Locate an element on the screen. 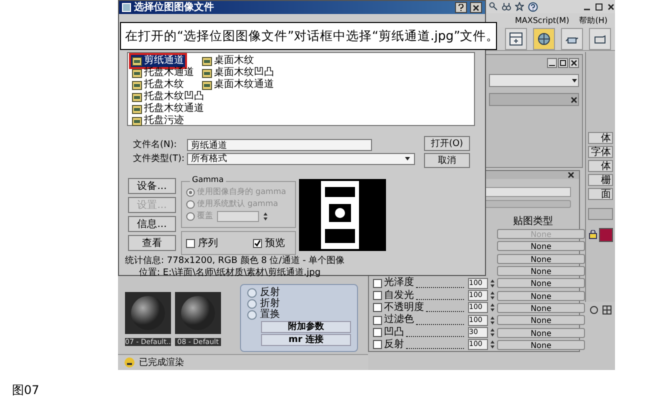 Image resolution: width=654 pixels, height=407 pixels. map-label: 凹凸 is located at coordinates (394, 332).